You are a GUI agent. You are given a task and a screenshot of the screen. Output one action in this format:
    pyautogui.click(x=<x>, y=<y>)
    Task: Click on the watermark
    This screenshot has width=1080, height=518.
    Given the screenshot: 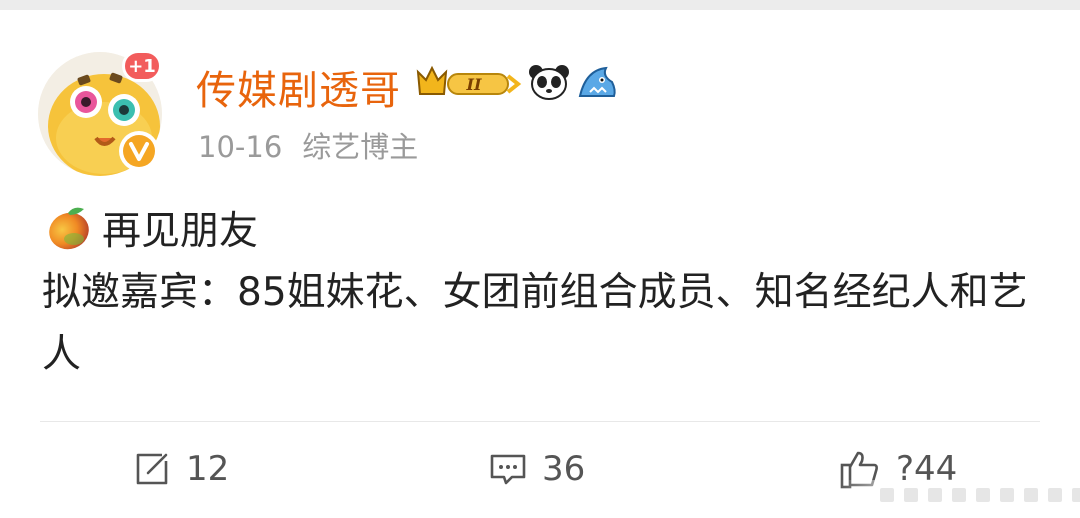 What is the action you would take?
    pyautogui.click(x=980, y=495)
    